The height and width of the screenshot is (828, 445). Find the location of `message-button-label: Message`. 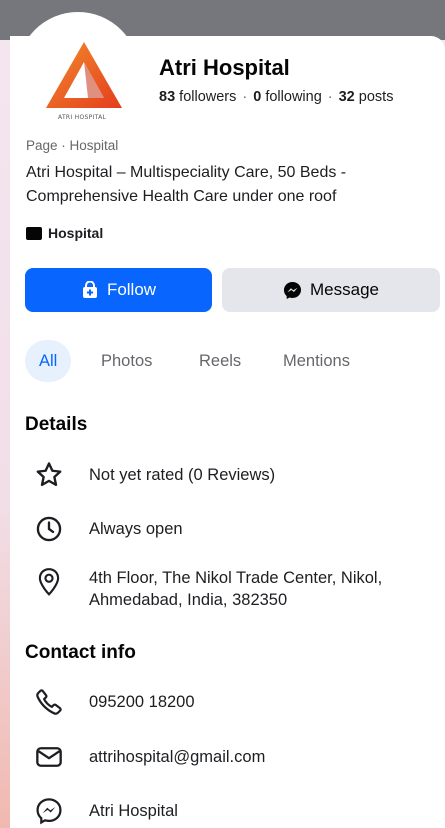

message-button-label: Message is located at coordinates (344, 289).